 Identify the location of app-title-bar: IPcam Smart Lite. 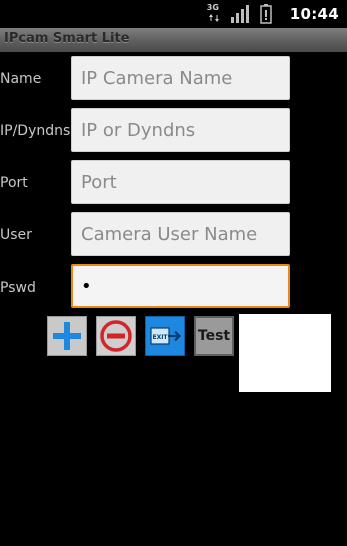
(173, 40).